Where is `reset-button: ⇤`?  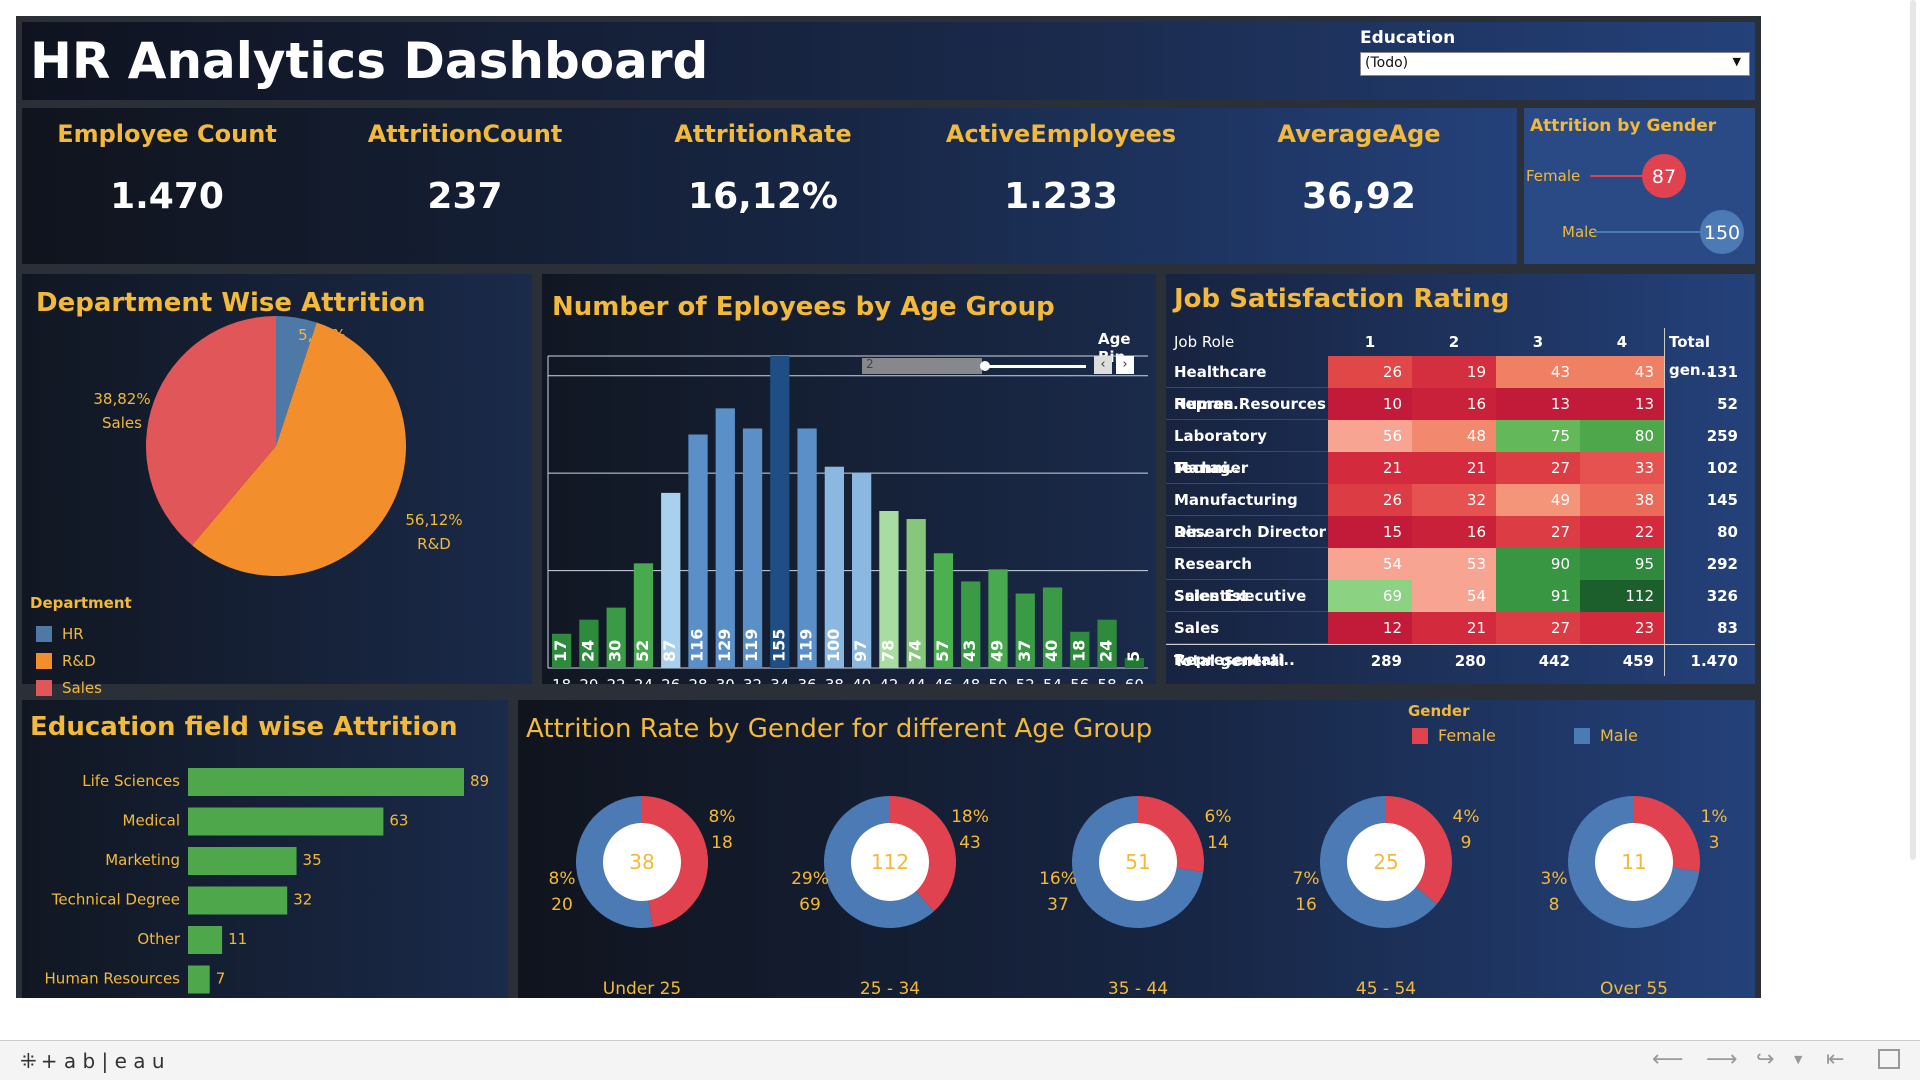
reset-button: ⇤ is located at coordinates (1835, 1059).